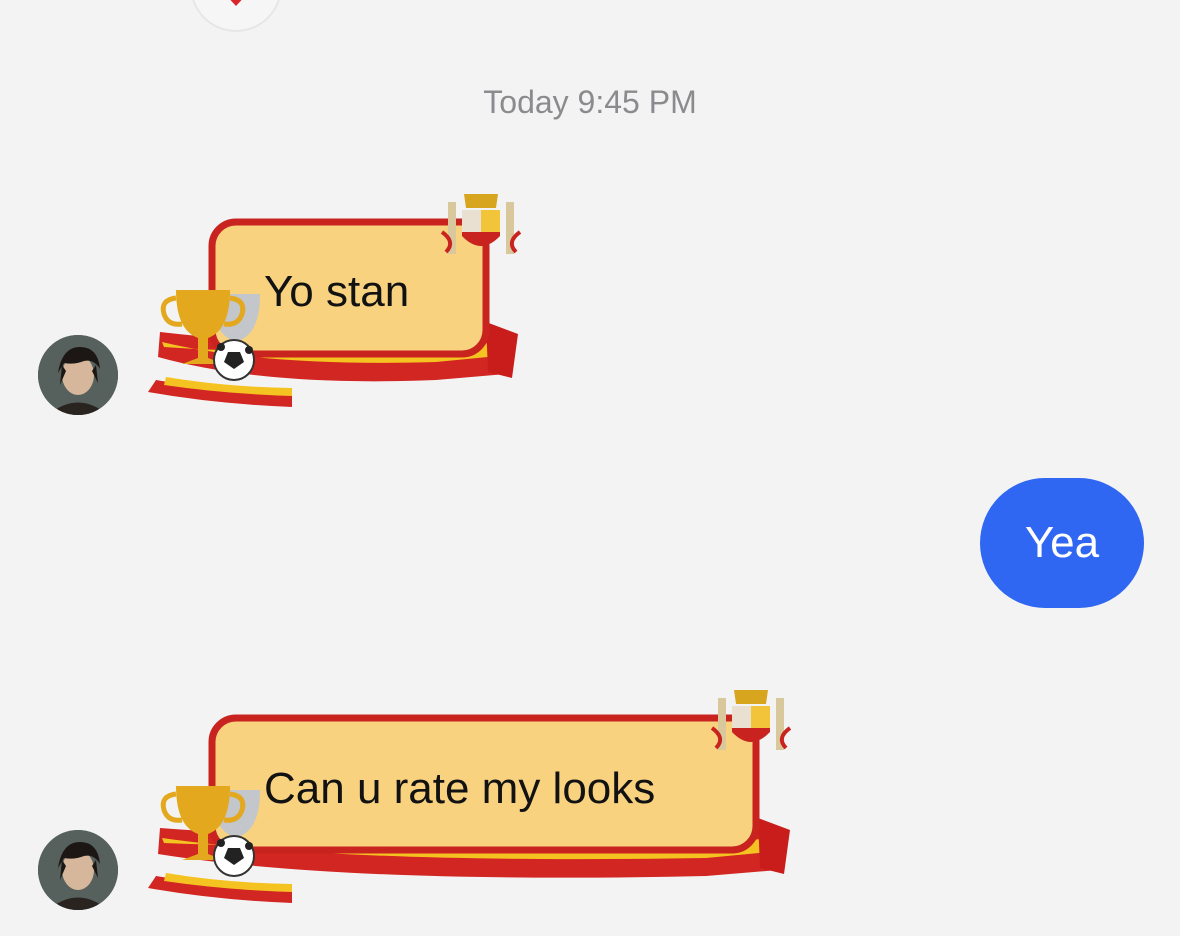 The height and width of the screenshot is (936, 1180). What do you see at coordinates (236, 3) in the screenshot?
I see `heart-icon` at bounding box center [236, 3].